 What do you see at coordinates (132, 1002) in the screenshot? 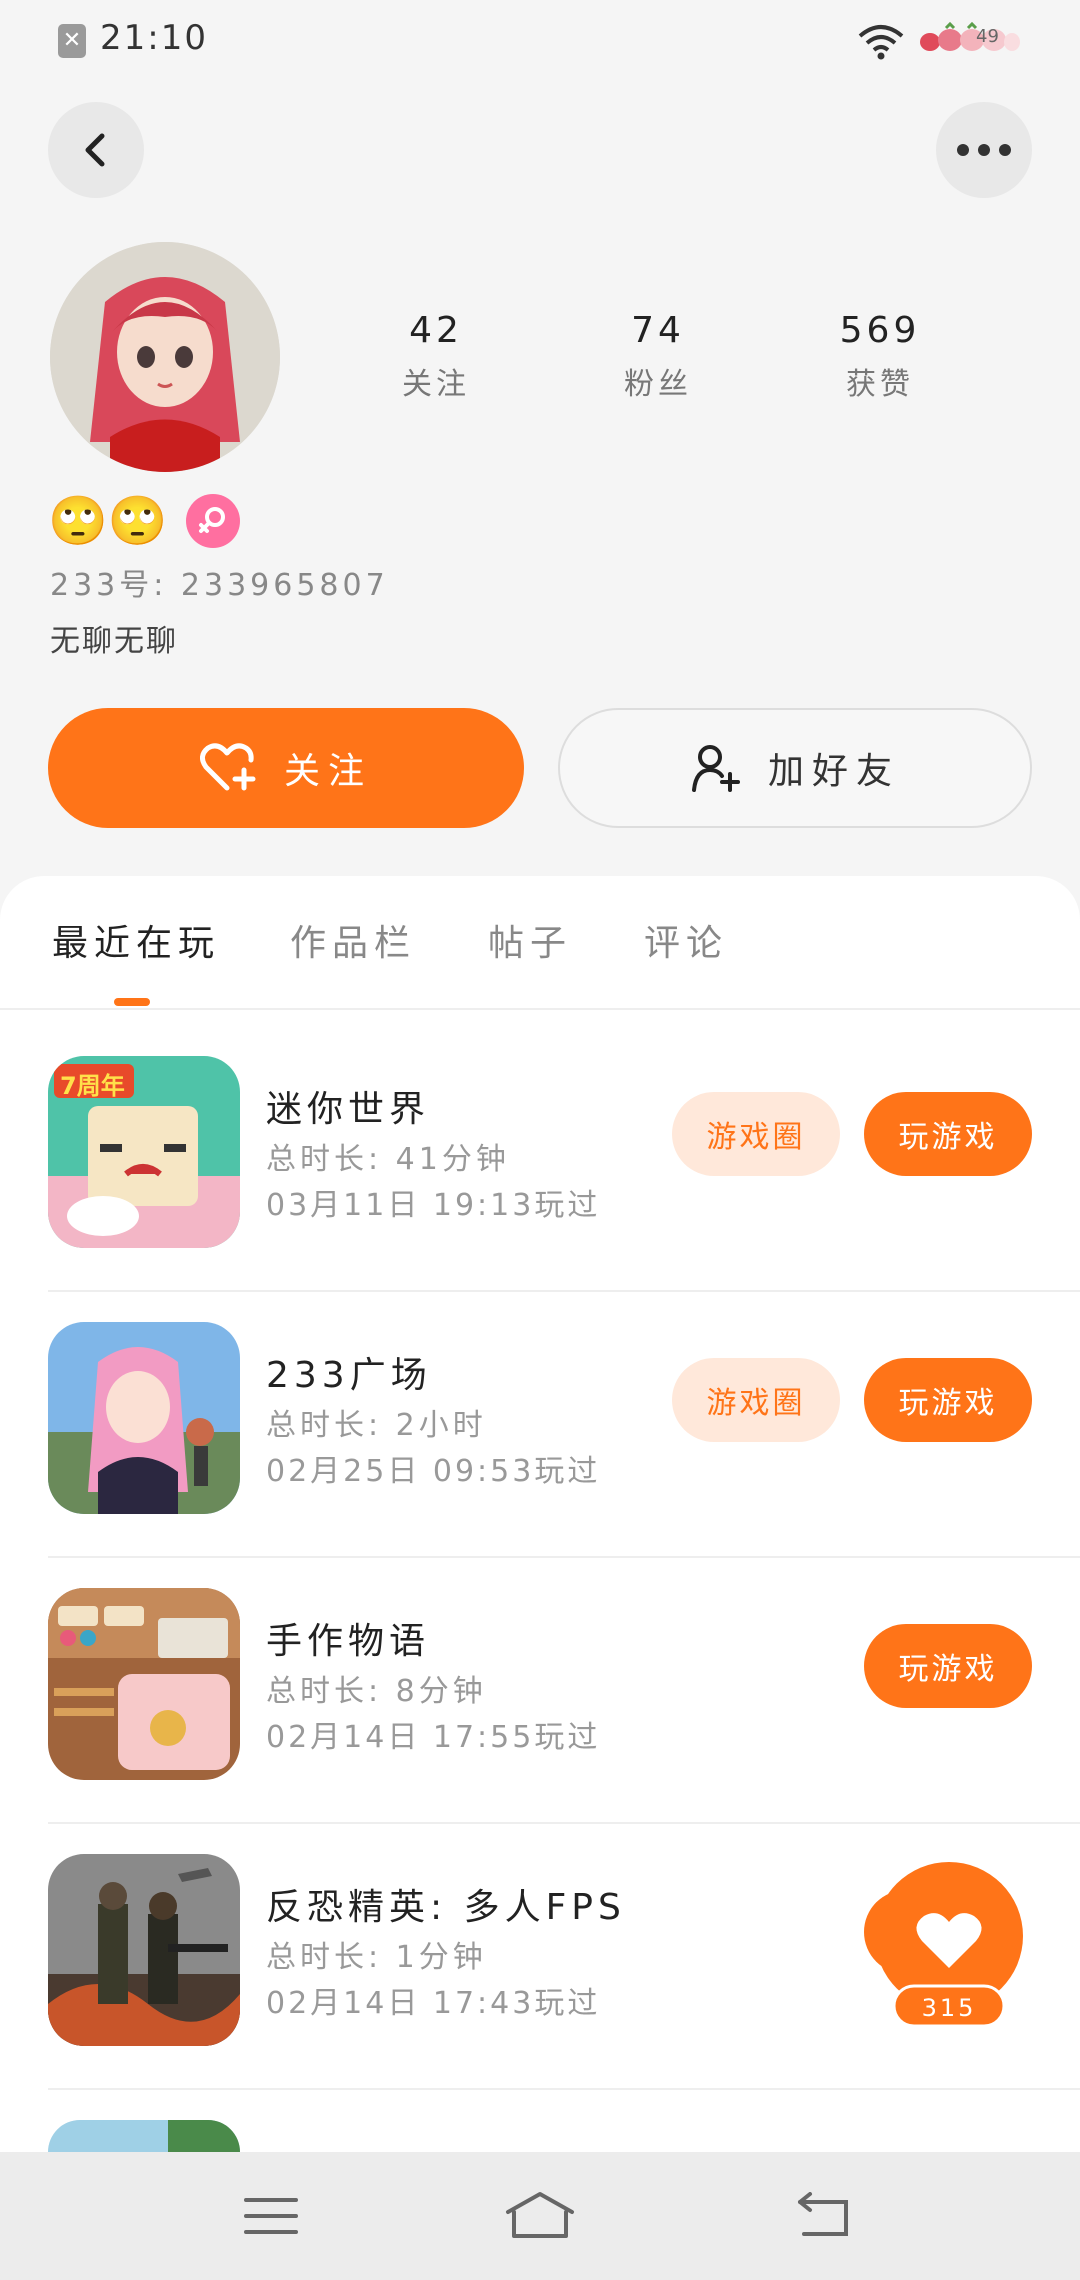
I see `tab-indicator` at bounding box center [132, 1002].